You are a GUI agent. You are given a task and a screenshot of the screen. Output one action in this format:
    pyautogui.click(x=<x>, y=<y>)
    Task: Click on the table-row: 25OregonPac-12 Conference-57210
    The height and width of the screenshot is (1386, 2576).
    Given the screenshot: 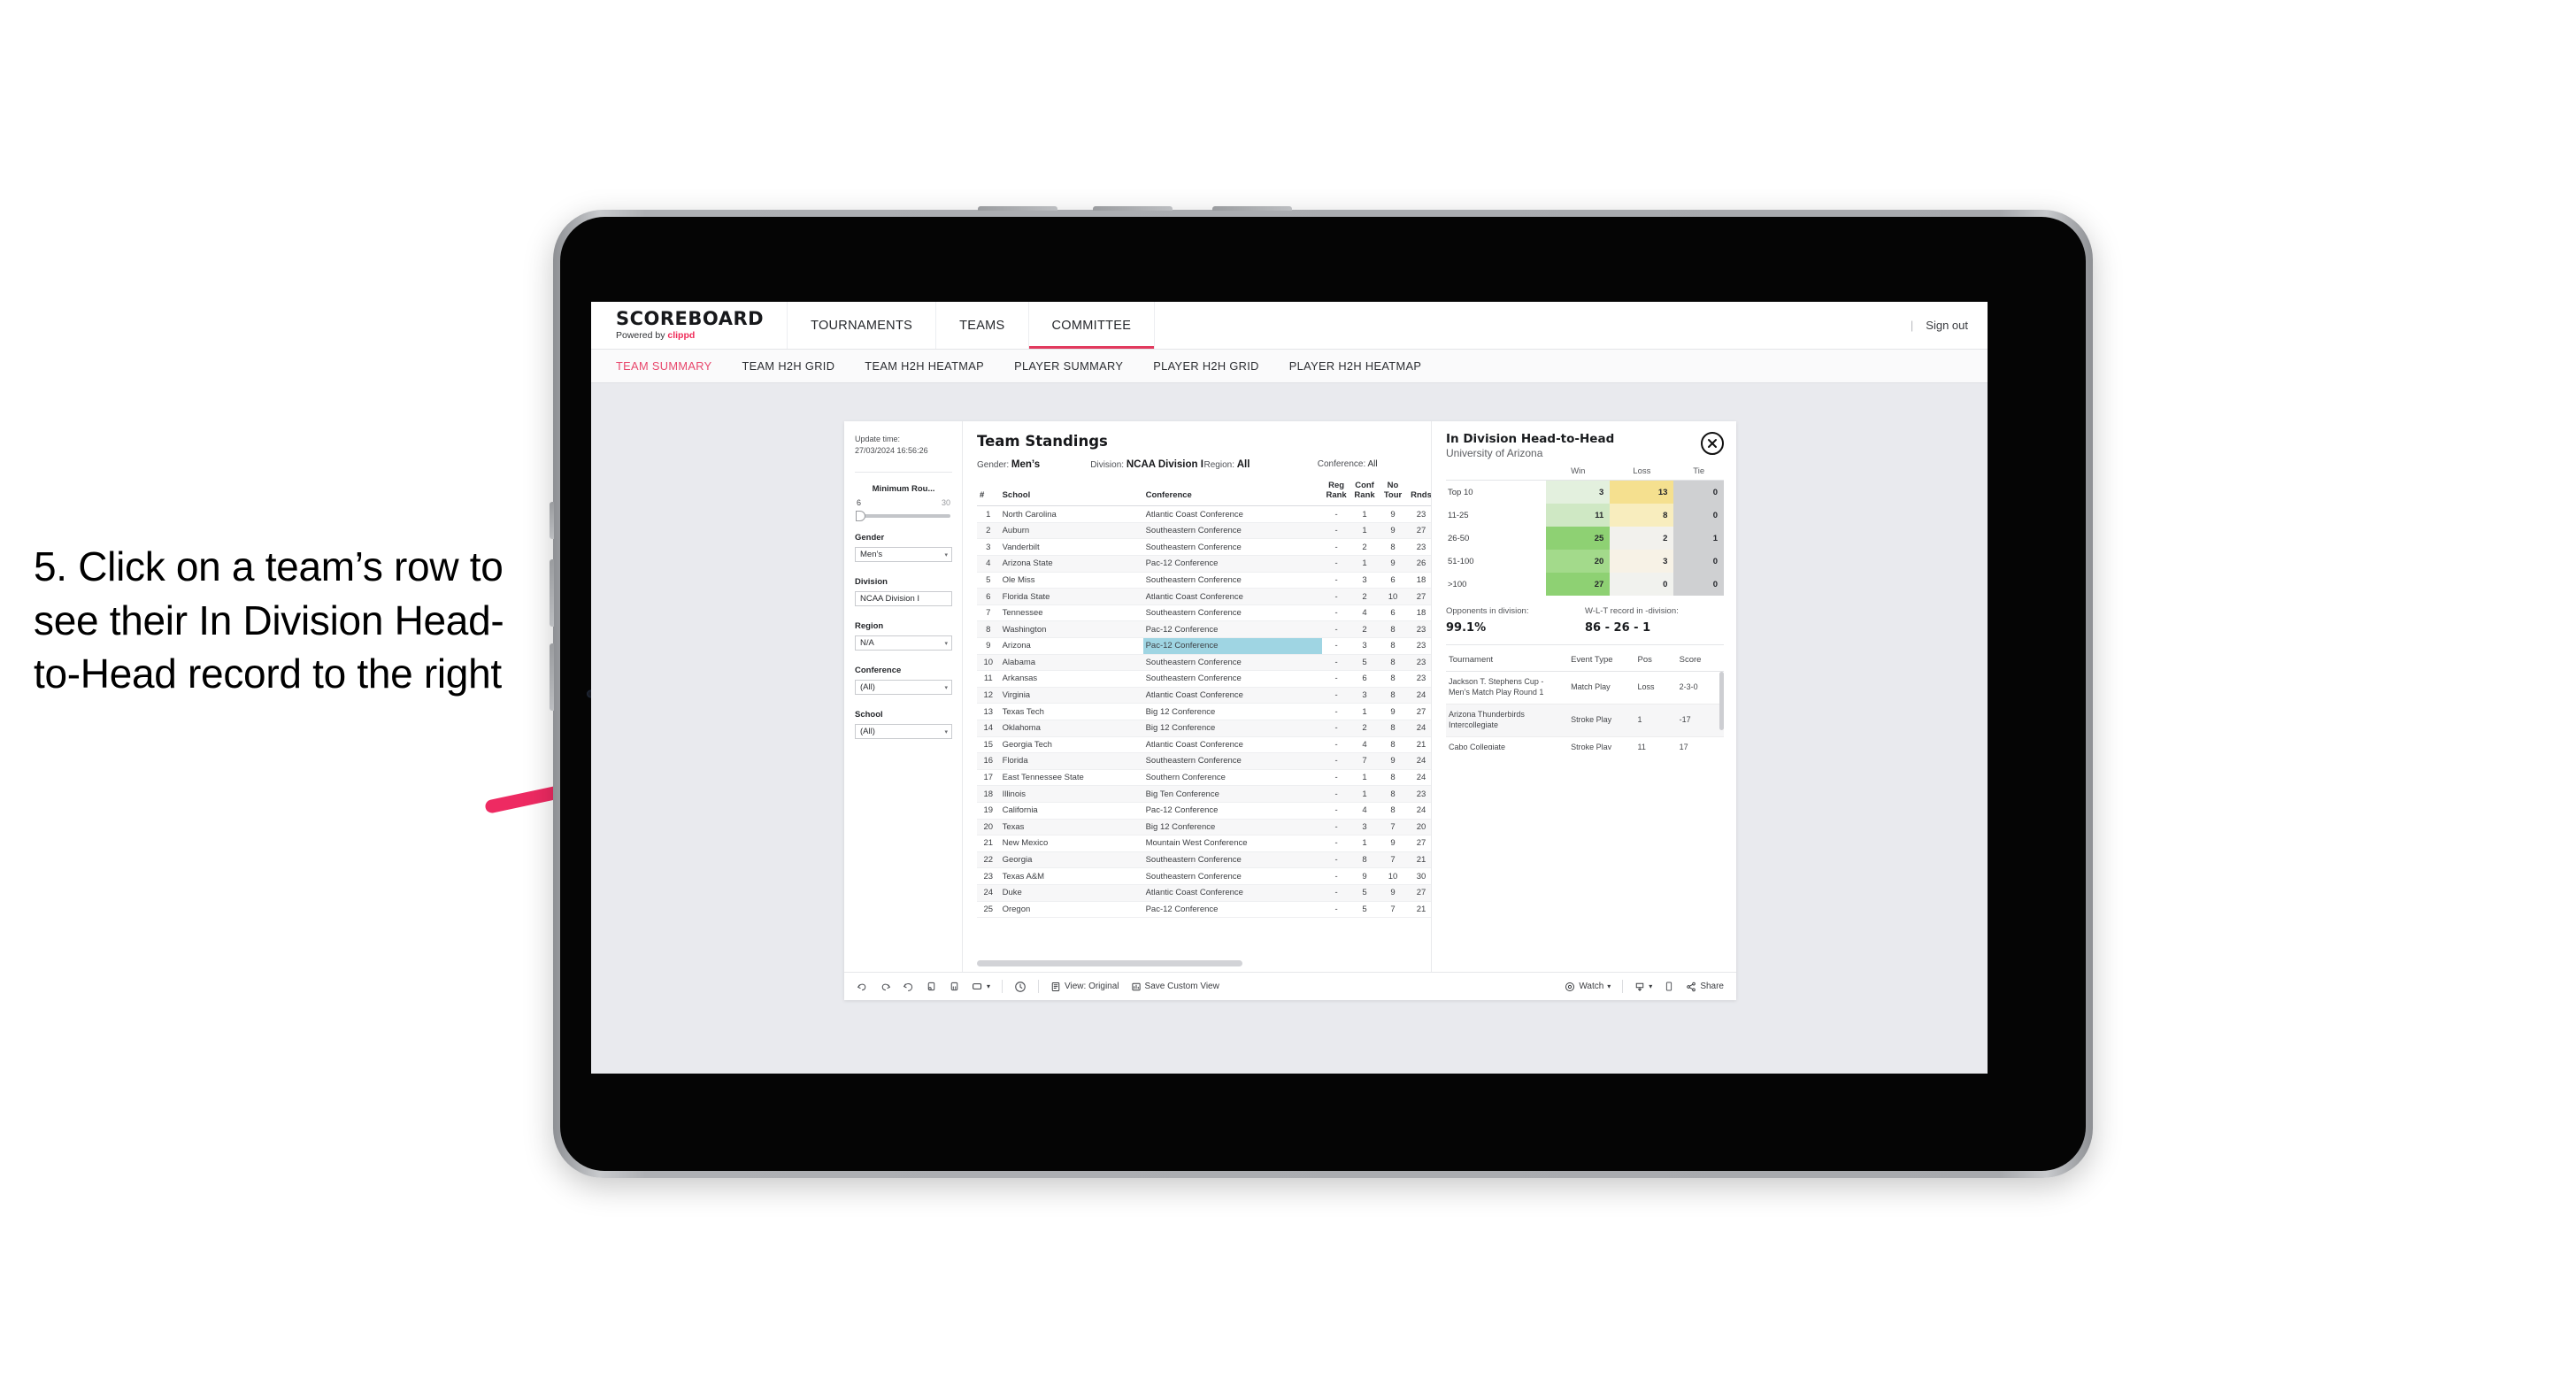 What is the action you would take?
    pyautogui.click(x=1204, y=910)
    